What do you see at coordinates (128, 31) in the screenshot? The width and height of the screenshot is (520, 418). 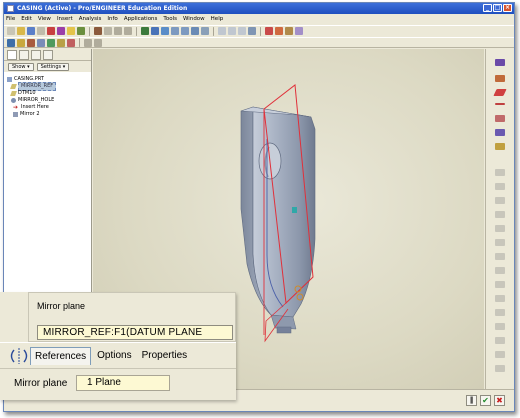 I see `copy-icon` at bounding box center [128, 31].